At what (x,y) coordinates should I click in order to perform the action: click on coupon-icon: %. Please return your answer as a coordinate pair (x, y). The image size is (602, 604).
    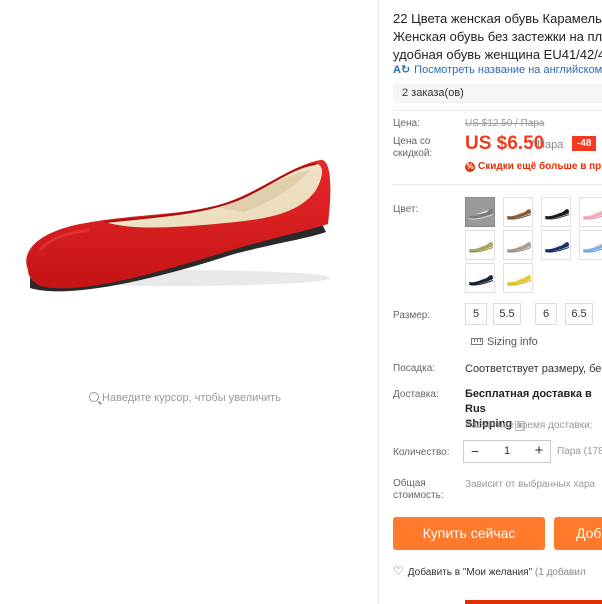
    Looking at the image, I should click on (470, 167).